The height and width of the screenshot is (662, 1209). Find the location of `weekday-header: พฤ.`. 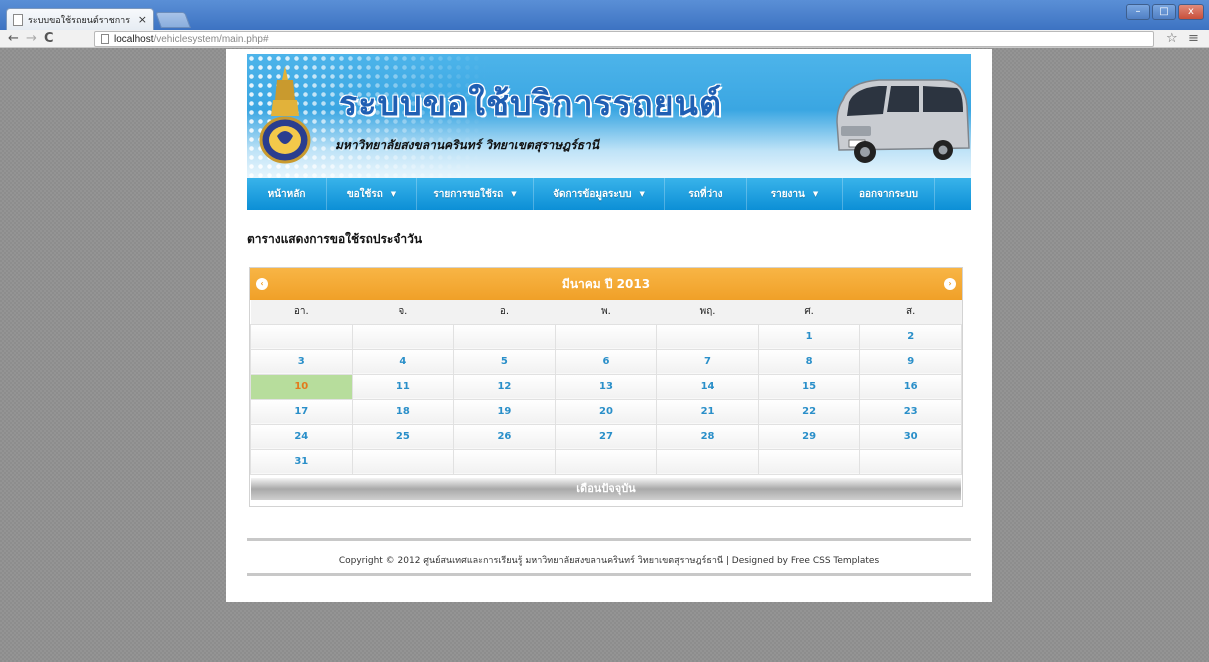

weekday-header: พฤ. is located at coordinates (707, 312).